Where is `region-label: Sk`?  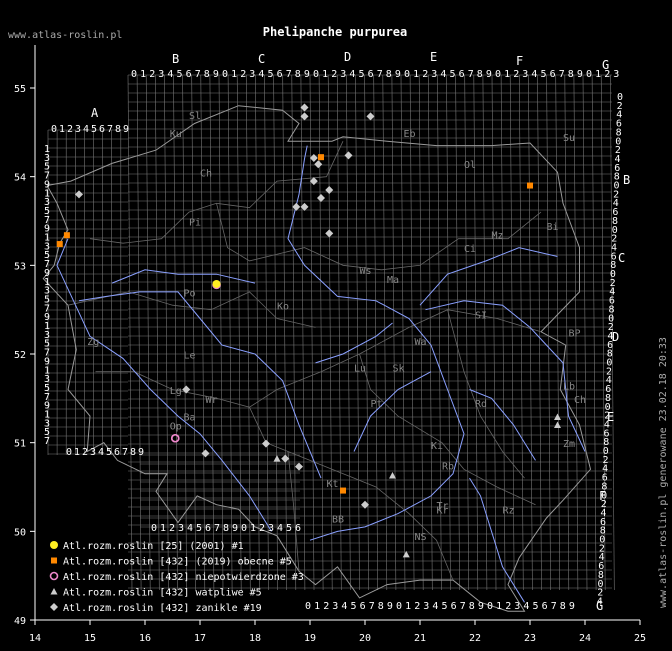 region-label: Sk is located at coordinates (399, 369).